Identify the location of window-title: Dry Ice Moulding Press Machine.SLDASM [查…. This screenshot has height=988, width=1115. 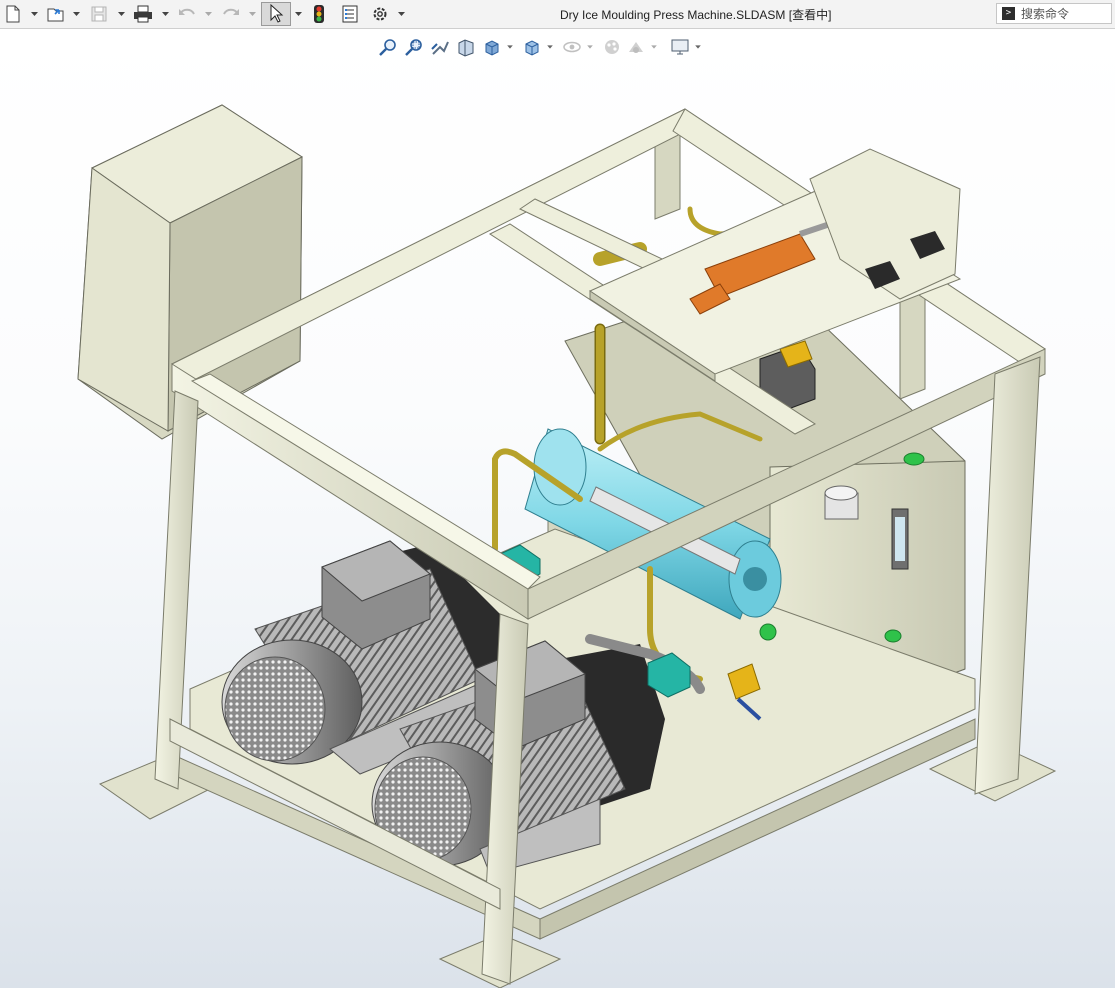
(696, 15).